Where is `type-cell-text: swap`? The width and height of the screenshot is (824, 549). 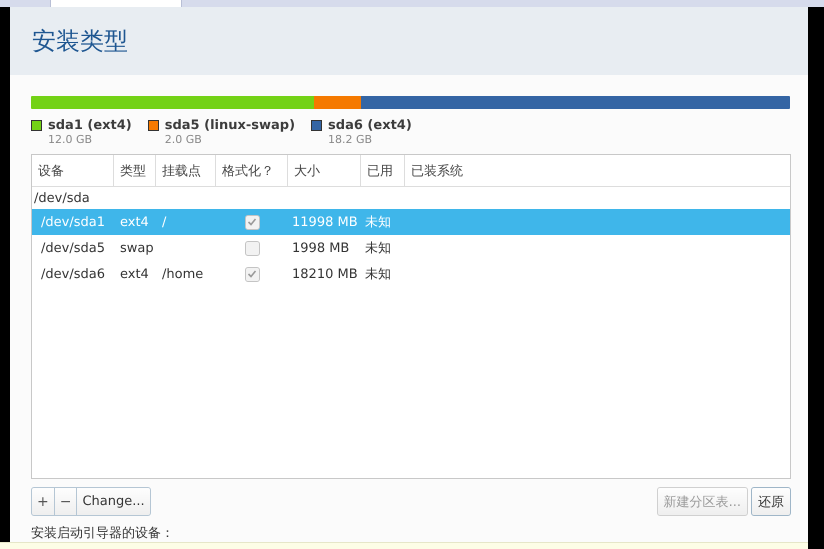 type-cell-text: swap is located at coordinates (137, 248).